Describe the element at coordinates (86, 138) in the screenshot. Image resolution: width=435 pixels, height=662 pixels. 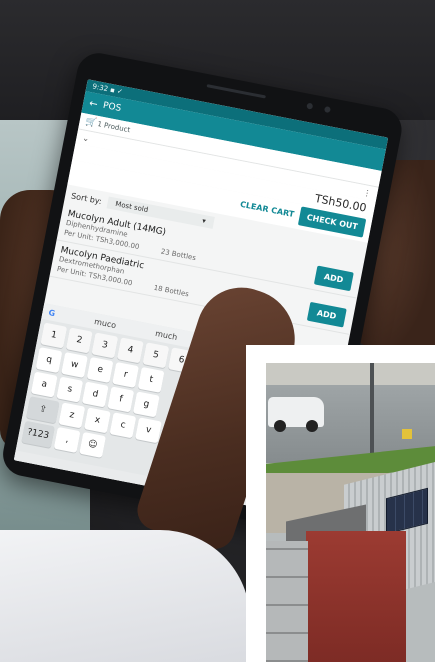
I see `chevron-down-icon: ⌄` at that location.